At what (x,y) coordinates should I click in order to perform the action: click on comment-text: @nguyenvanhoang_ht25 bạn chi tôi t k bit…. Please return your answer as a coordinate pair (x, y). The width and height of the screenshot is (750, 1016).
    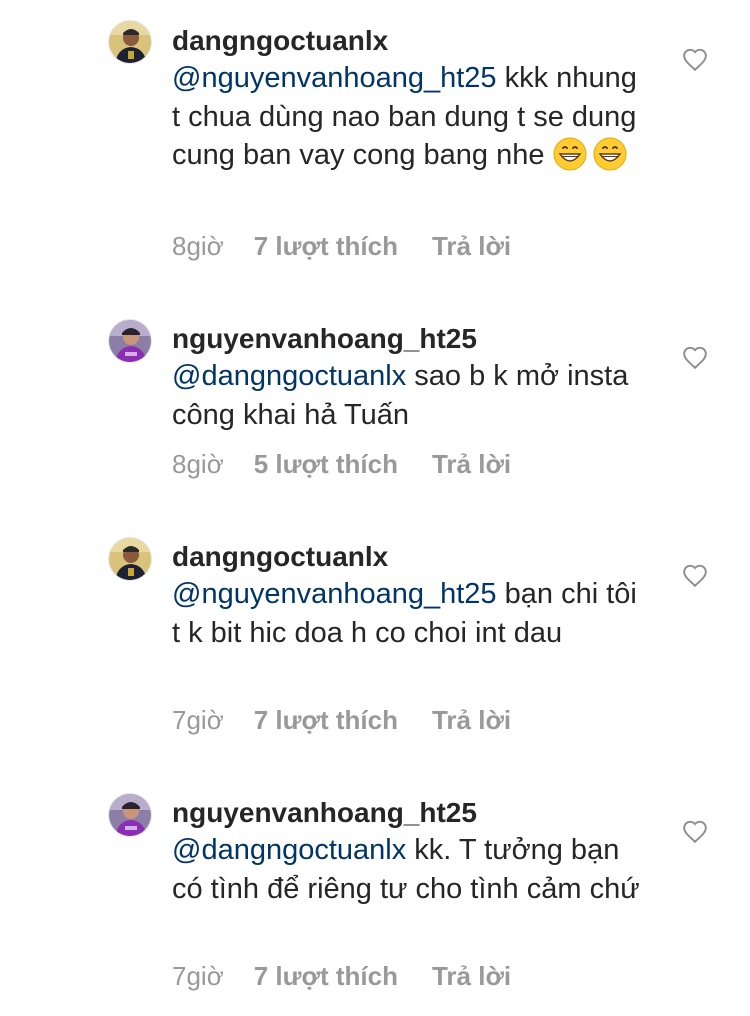
    Looking at the image, I should click on (407, 613).